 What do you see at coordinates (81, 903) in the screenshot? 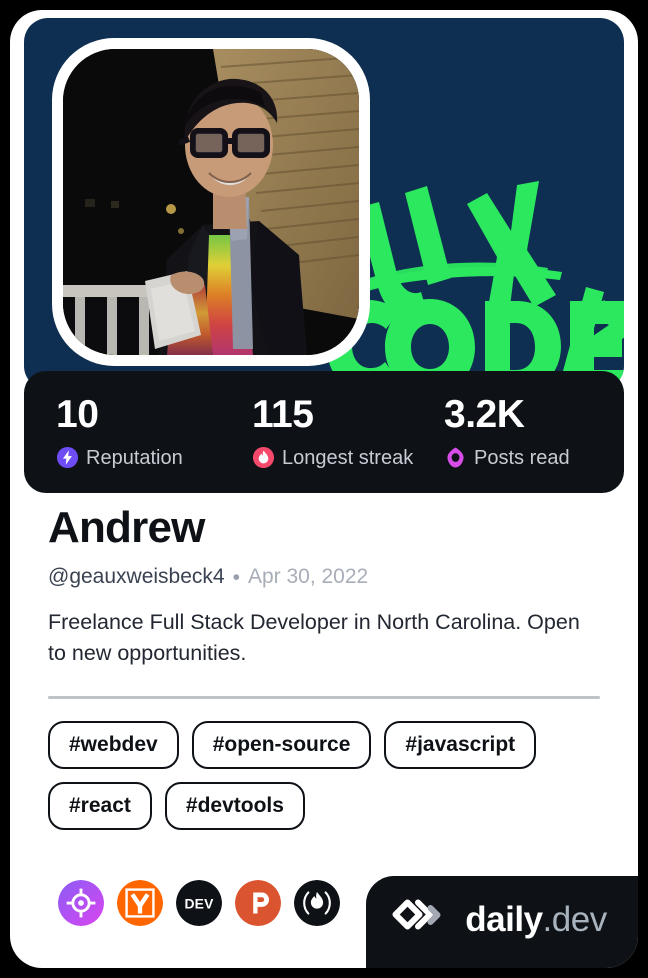
I see `roadmap-target-icon` at bounding box center [81, 903].